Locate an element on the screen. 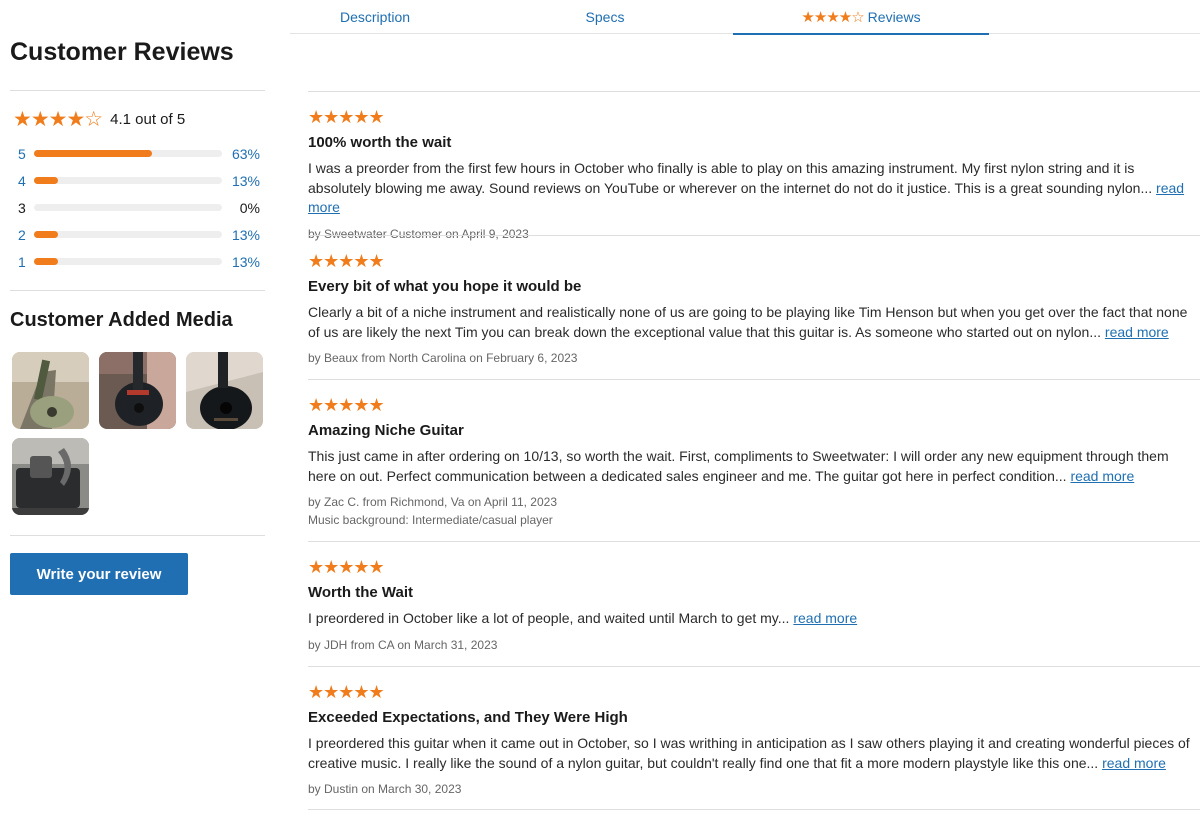 This screenshot has height=816, width=1200. rating-row-4: 4 13% is located at coordinates (140, 180).